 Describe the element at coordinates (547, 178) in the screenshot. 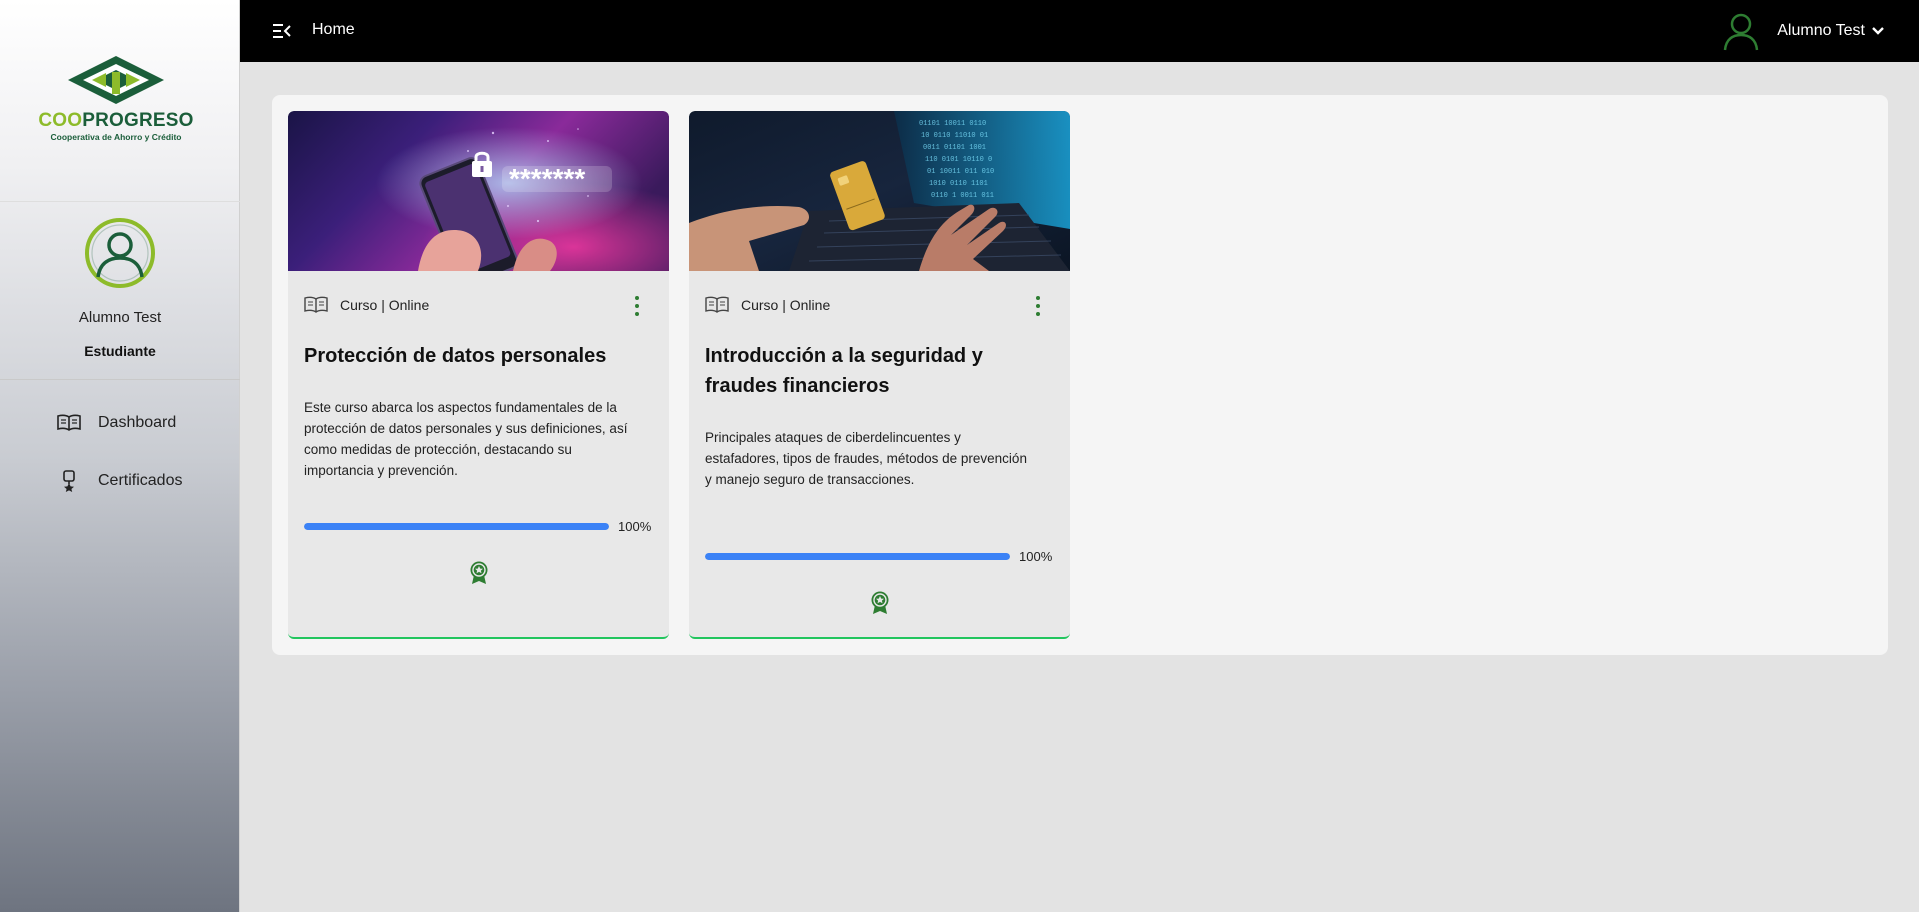

I see `image-password-text: *******` at that location.